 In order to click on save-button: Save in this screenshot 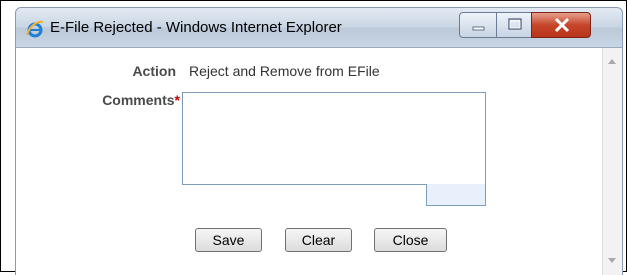, I will do `click(228, 240)`.